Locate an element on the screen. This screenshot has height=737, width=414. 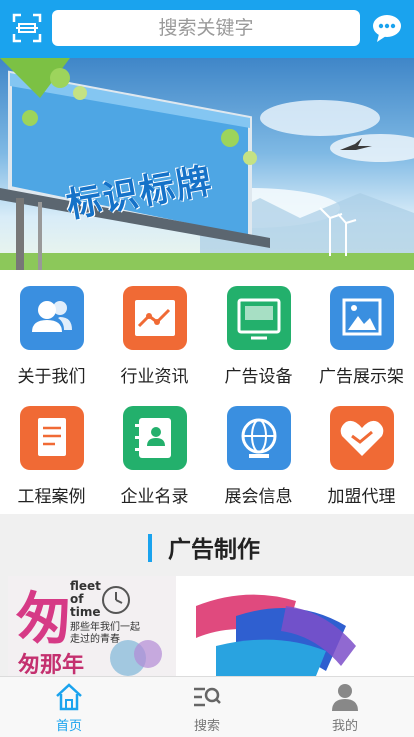
document-icon is located at coordinates (52, 438).